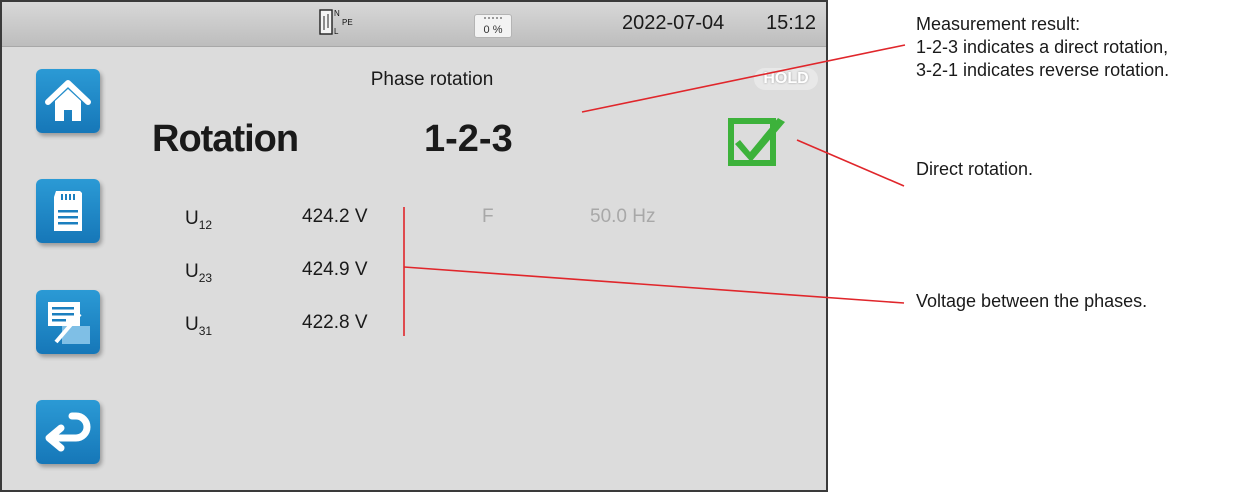  Describe the element at coordinates (1043, 70) in the screenshot. I see `annotation-result-line3: 3-2-1 indicates reverse rotation.` at that location.